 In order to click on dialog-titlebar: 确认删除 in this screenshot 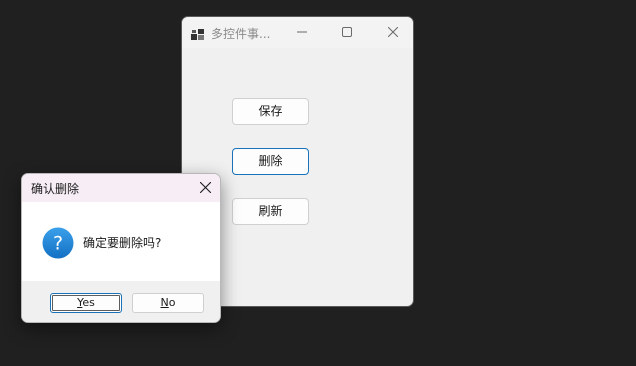, I will do `click(121, 188)`.